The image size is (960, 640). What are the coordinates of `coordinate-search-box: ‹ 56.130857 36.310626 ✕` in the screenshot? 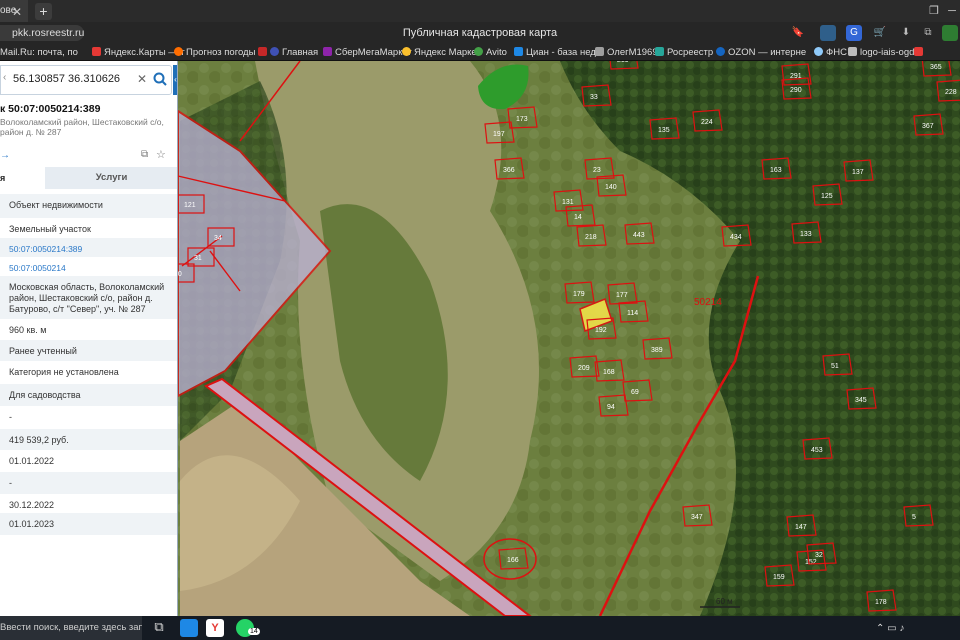 It's located at (86, 80).